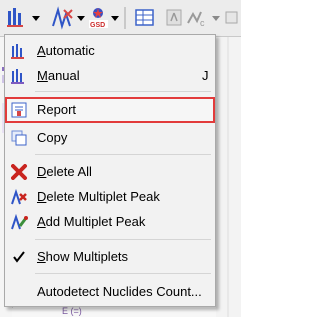 The height and width of the screenshot is (322, 320). I want to click on peak-pick-toolbar-button, so click(63, 18).